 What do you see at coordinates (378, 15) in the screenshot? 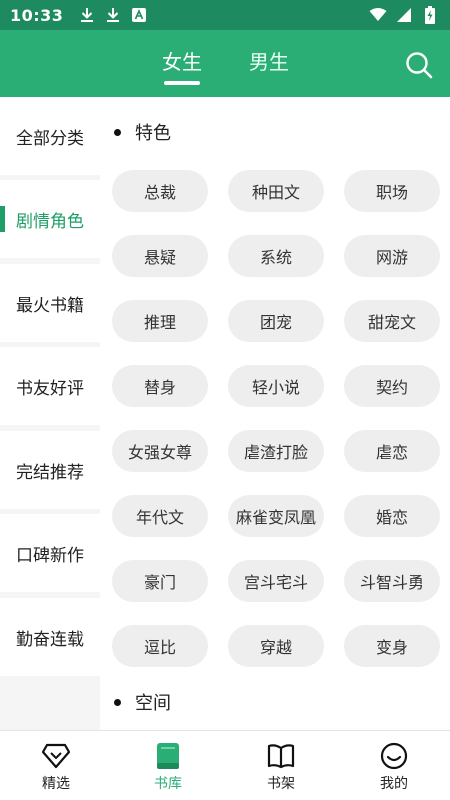
I see `wifi-icon` at bounding box center [378, 15].